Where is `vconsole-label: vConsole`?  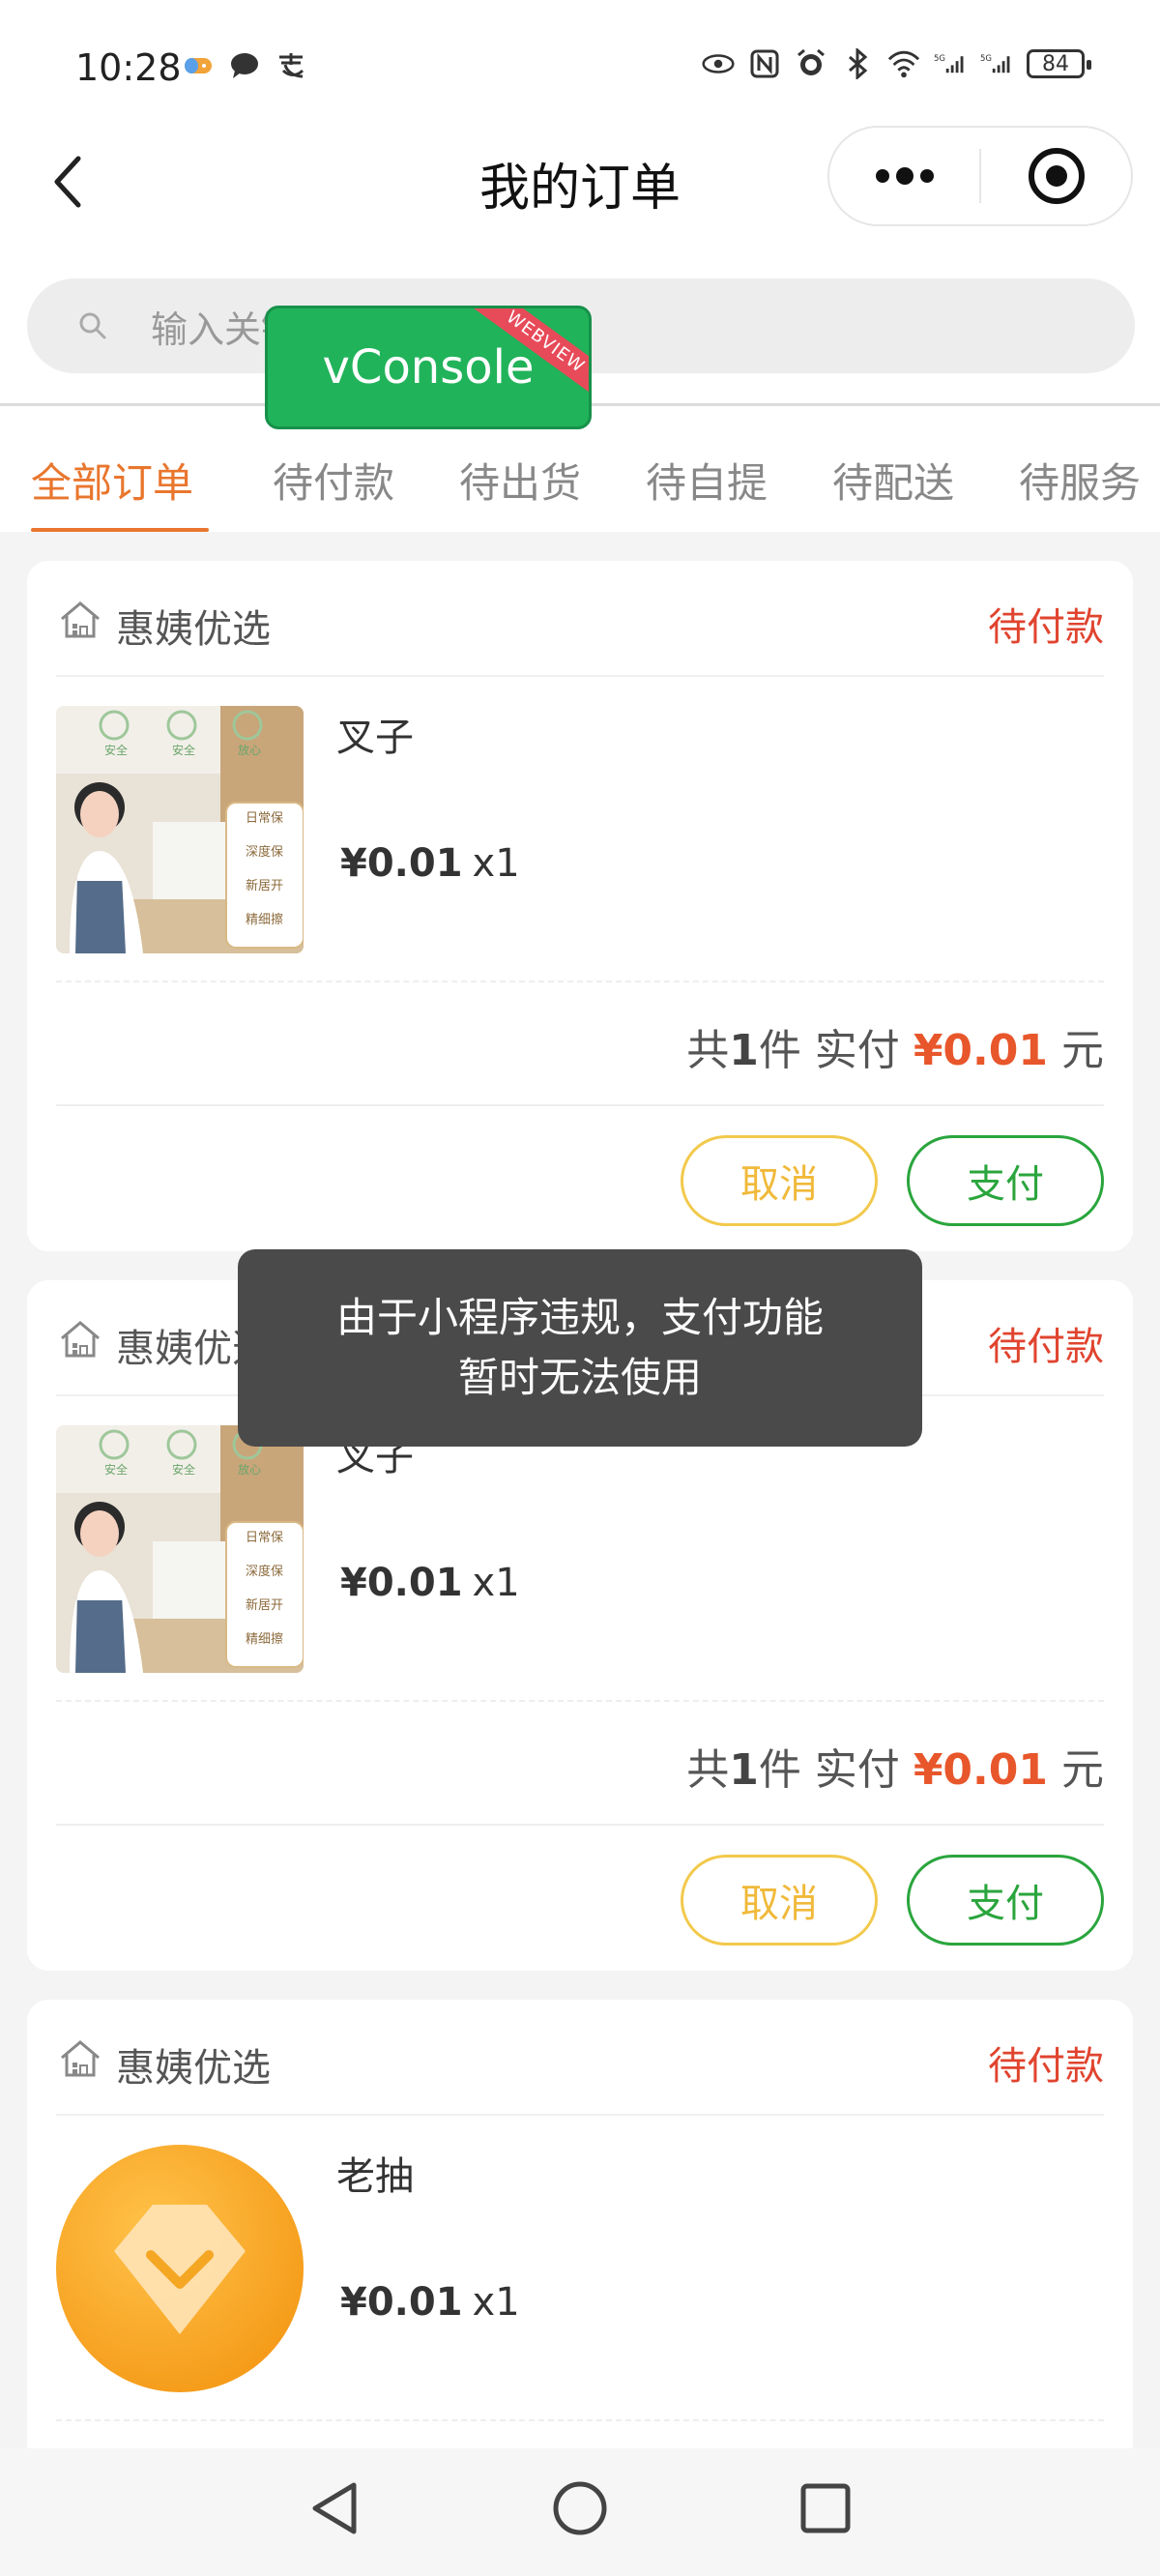 vconsole-label: vConsole is located at coordinates (428, 367).